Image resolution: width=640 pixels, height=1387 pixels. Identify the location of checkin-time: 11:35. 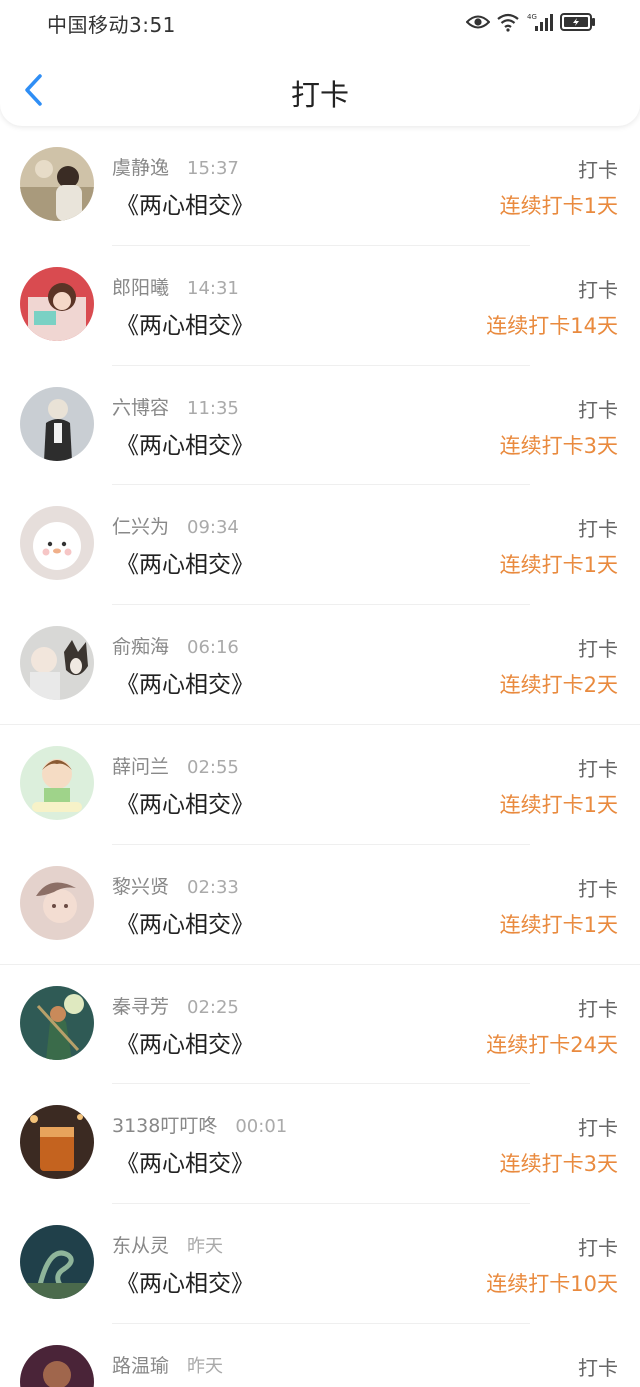
(213, 408).